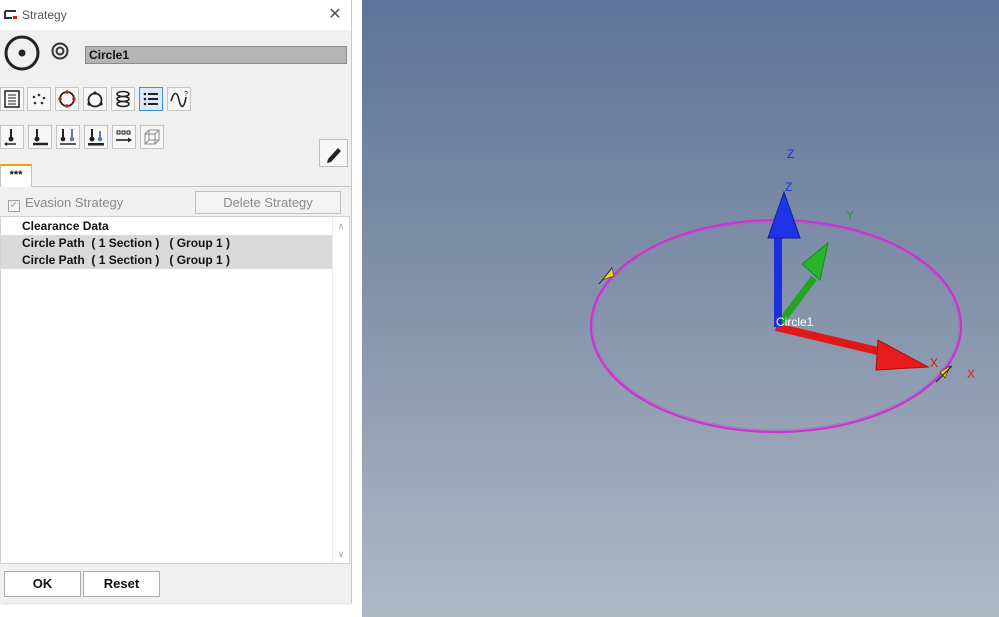  What do you see at coordinates (852, 347) in the screenshot?
I see `x-axis-arrow` at bounding box center [852, 347].